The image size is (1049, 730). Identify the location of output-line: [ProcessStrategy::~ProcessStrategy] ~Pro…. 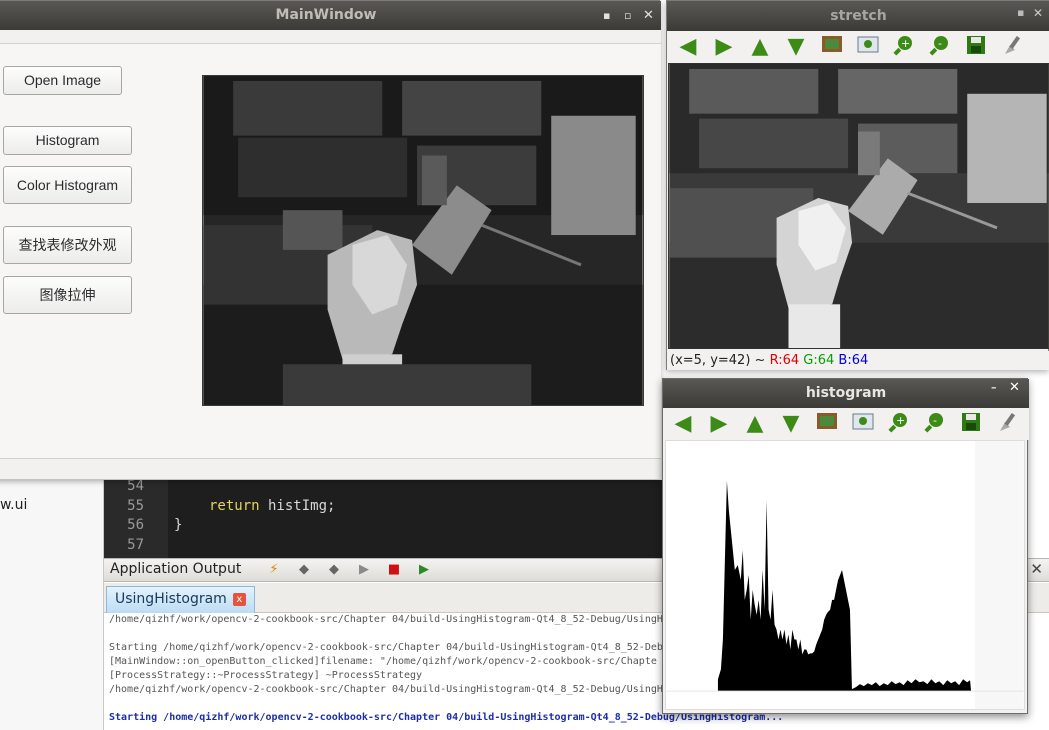
(266, 675).